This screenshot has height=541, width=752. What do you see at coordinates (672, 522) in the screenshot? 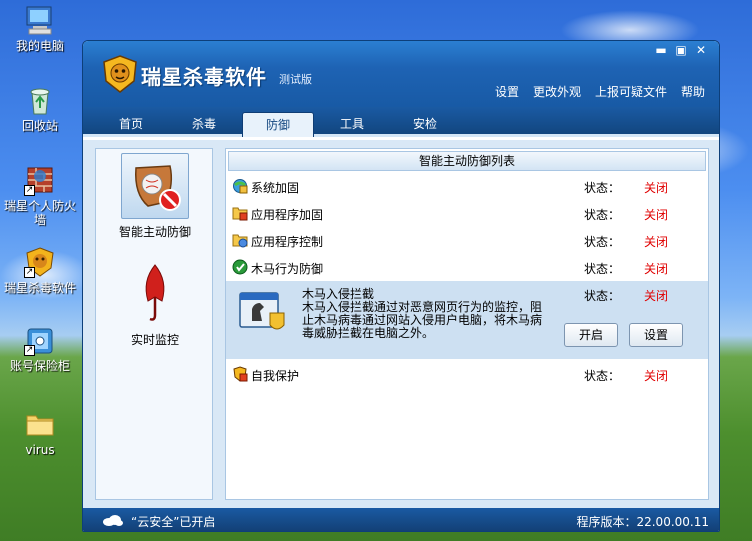
I see `version-number: 22.00.00.11` at bounding box center [672, 522].